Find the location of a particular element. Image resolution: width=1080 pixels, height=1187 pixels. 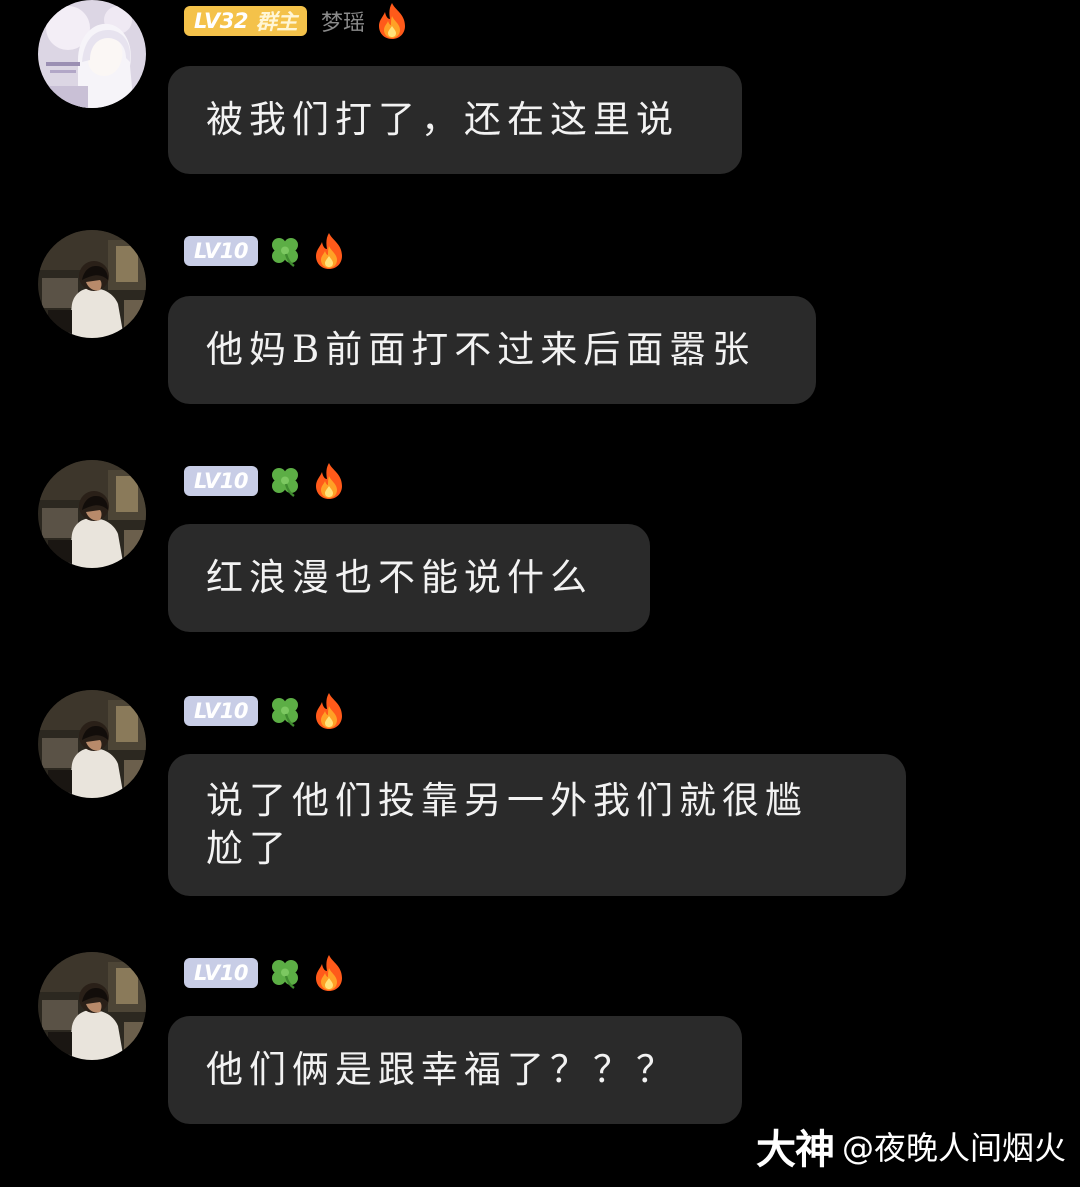

message-text-line: 说了他们投靠另一外我们就很尴 is located at coordinates (507, 800).